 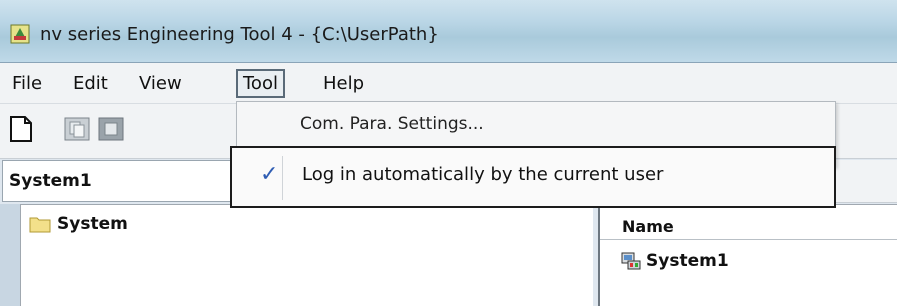 I want to click on list-pane: Name System1, so click(x=747, y=255).